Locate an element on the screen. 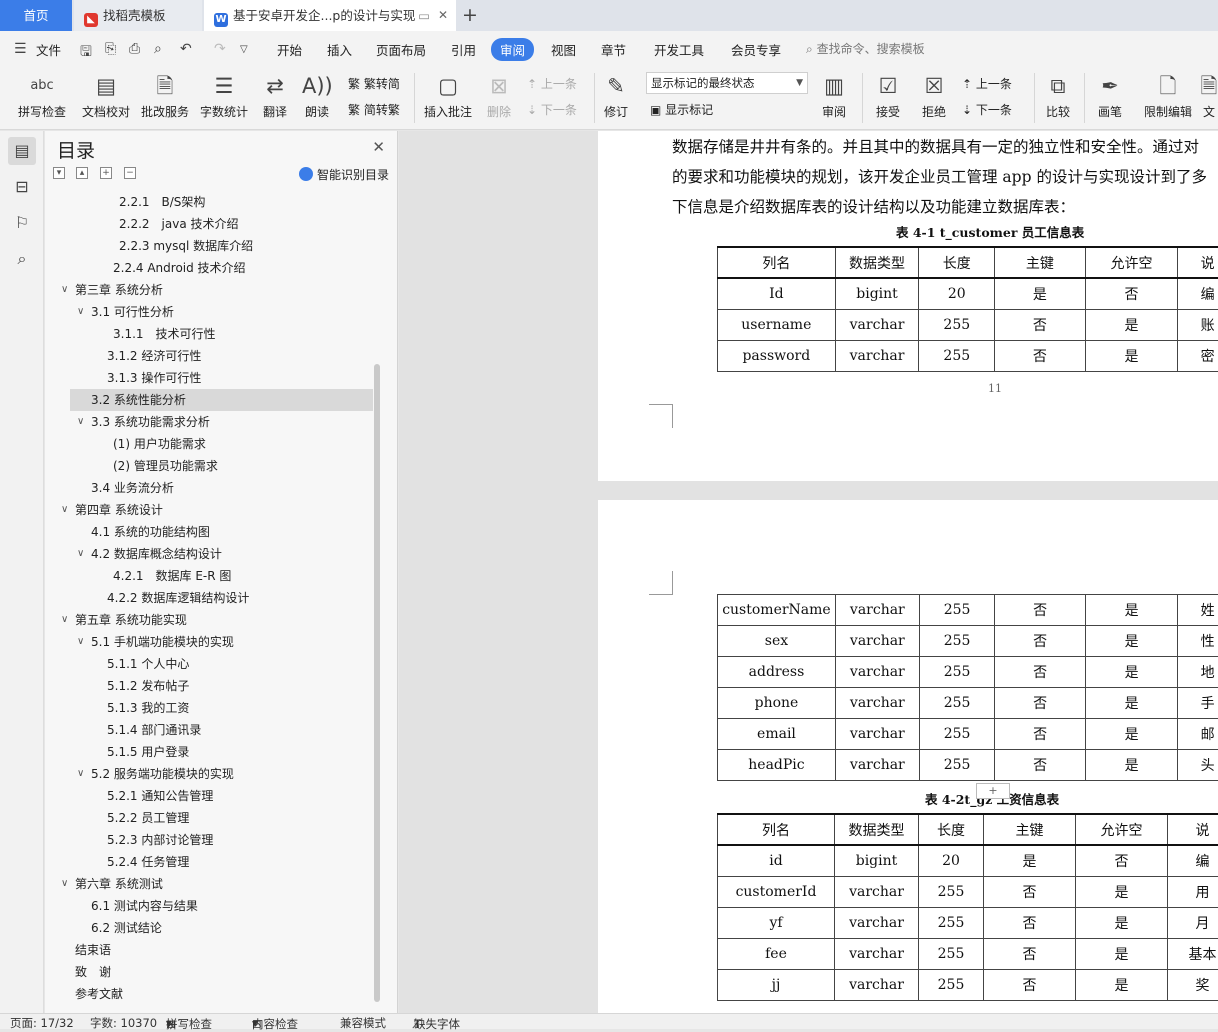 The height and width of the screenshot is (1032, 1218). toc-item: ∨第五章 系统功能实现 is located at coordinates (209, 620).